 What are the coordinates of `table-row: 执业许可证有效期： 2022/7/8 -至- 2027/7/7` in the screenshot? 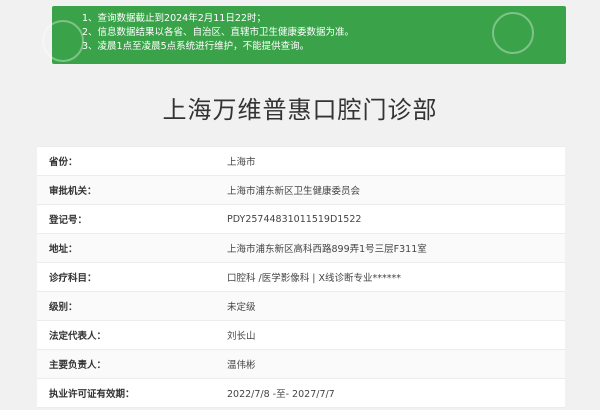 It's located at (301, 393).